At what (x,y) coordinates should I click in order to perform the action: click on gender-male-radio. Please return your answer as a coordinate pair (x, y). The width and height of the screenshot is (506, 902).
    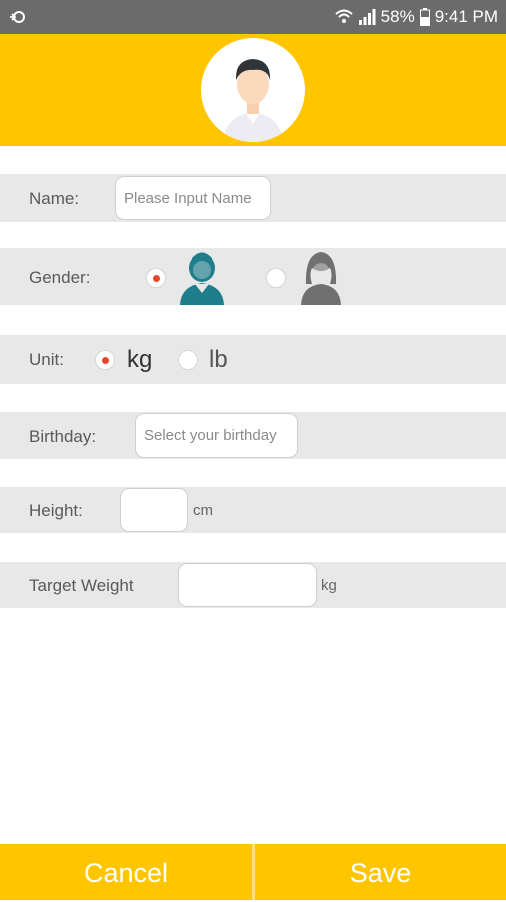
    Looking at the image, I should click on (156, 278).